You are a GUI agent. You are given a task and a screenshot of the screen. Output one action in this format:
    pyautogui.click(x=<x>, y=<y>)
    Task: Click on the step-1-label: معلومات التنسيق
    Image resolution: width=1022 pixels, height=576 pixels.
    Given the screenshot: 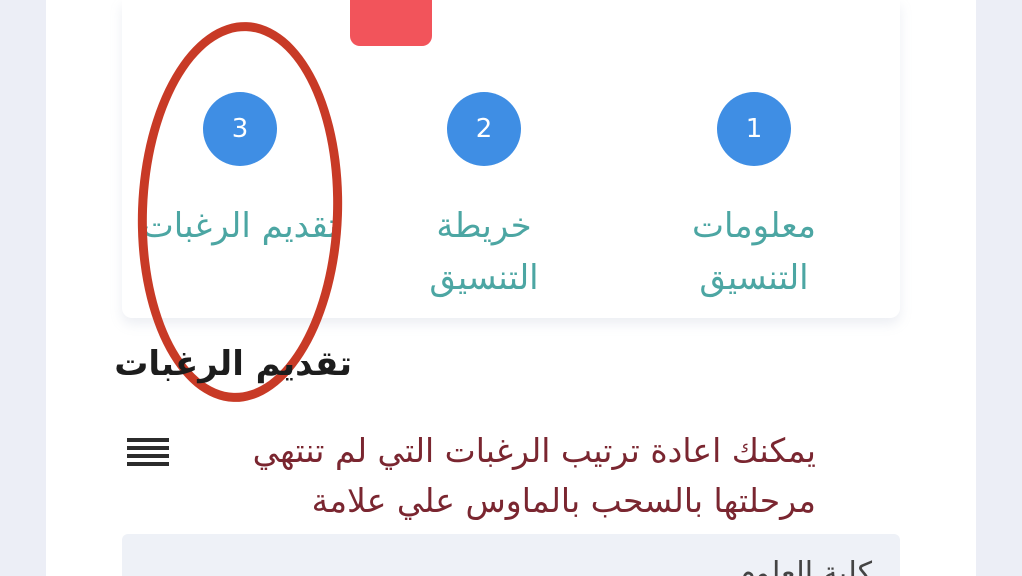 What is the action you would take?
    pyautogui.click(x=754, y=252)
    